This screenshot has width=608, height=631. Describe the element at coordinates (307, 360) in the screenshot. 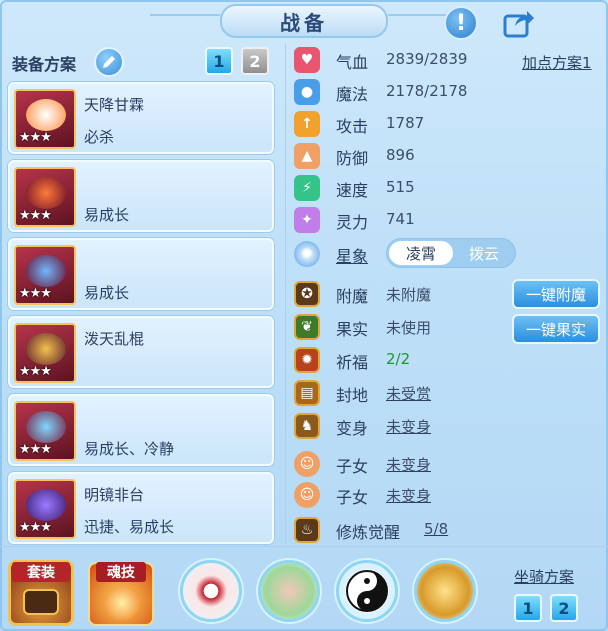

I see `blessing-icon: ✹` at that location.